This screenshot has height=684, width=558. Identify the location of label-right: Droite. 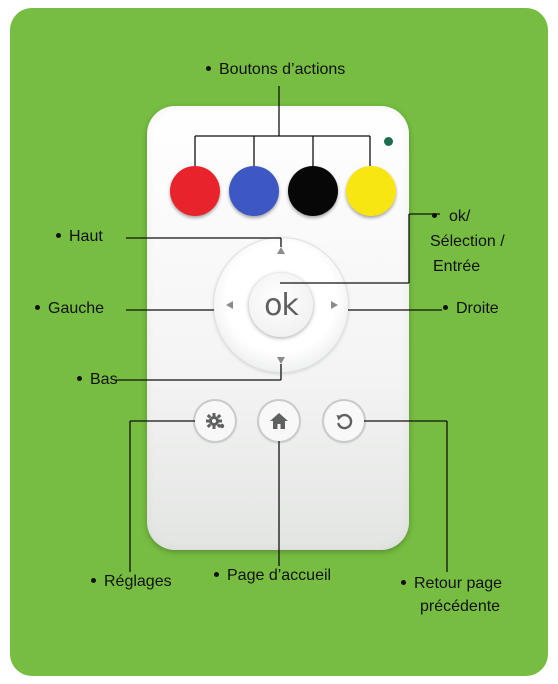
(471, 309).